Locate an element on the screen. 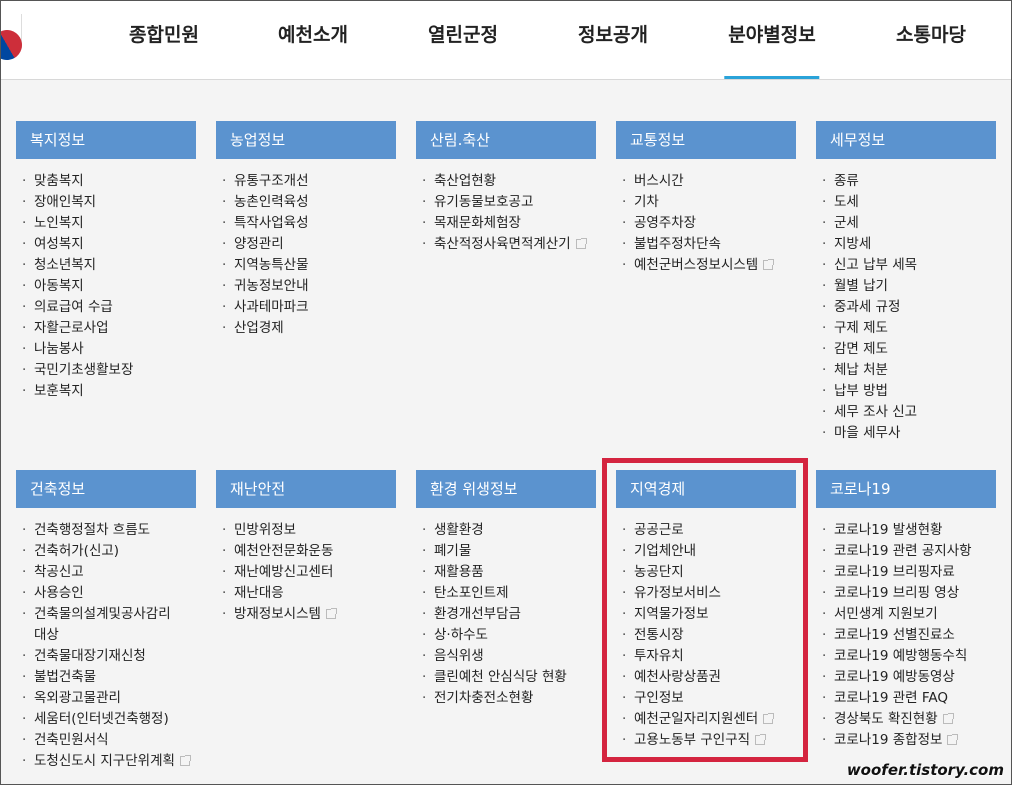  list-item: 세무 조사 신고 is located at coordinates (906, 412).